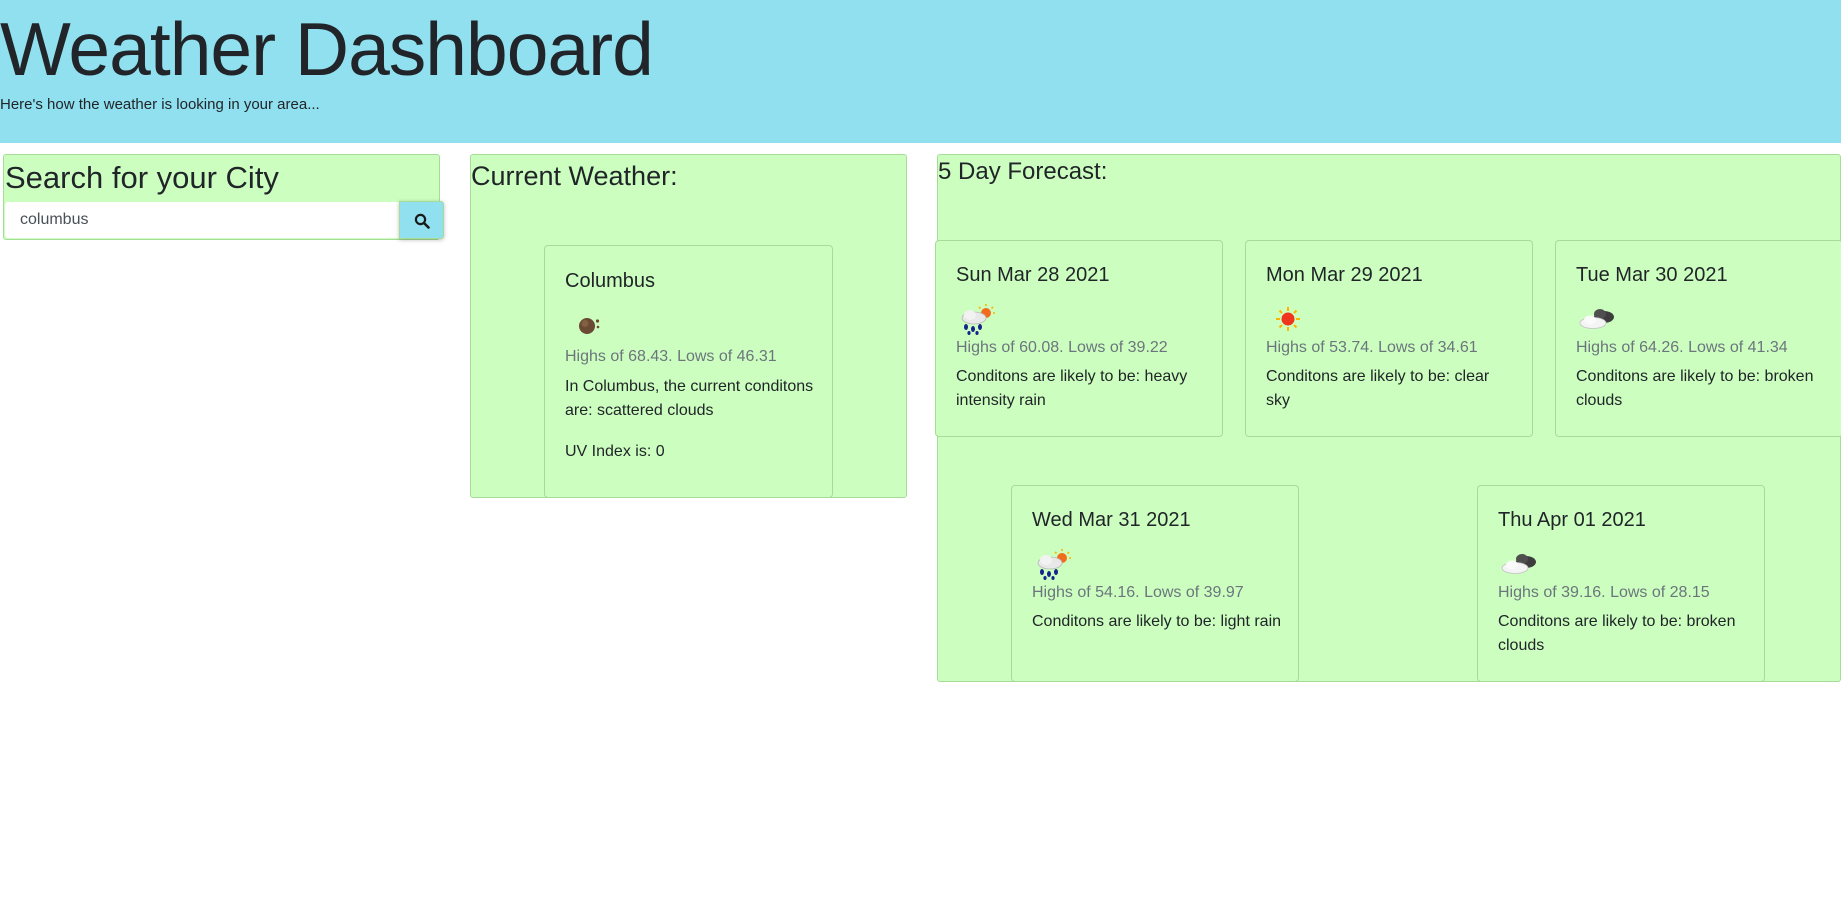 The image size is (1841, 900). I want to click on current-weather-heading: Current Weather:, so click(574, 176).